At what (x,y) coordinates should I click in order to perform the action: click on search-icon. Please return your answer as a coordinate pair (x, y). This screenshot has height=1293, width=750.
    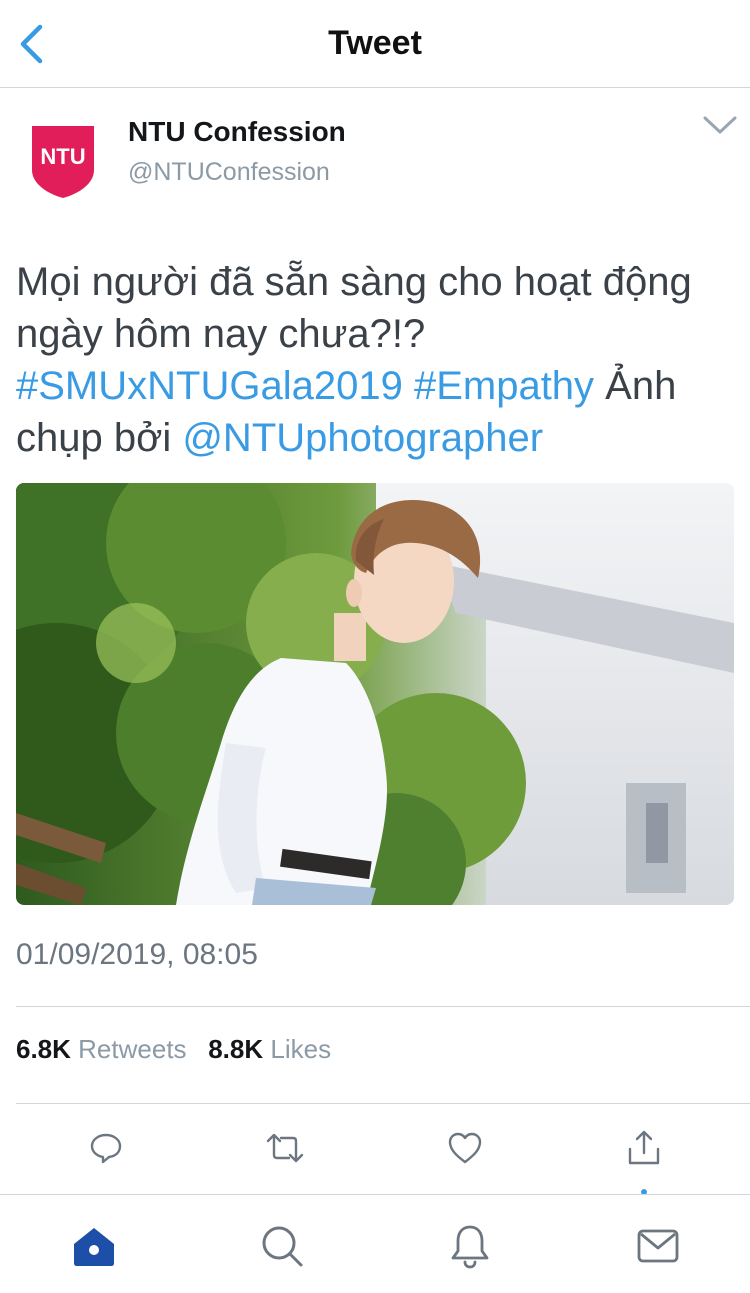
    Looking at the image, I should click on (282, 1246).